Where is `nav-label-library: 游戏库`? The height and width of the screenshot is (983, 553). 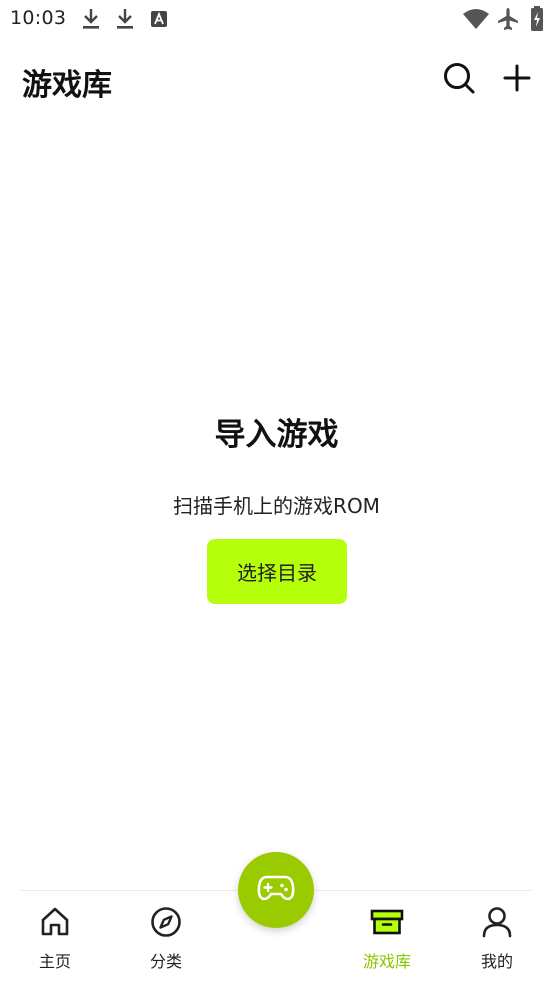
nav-label-library: 游戏库 is located at coordinates (386, 961).